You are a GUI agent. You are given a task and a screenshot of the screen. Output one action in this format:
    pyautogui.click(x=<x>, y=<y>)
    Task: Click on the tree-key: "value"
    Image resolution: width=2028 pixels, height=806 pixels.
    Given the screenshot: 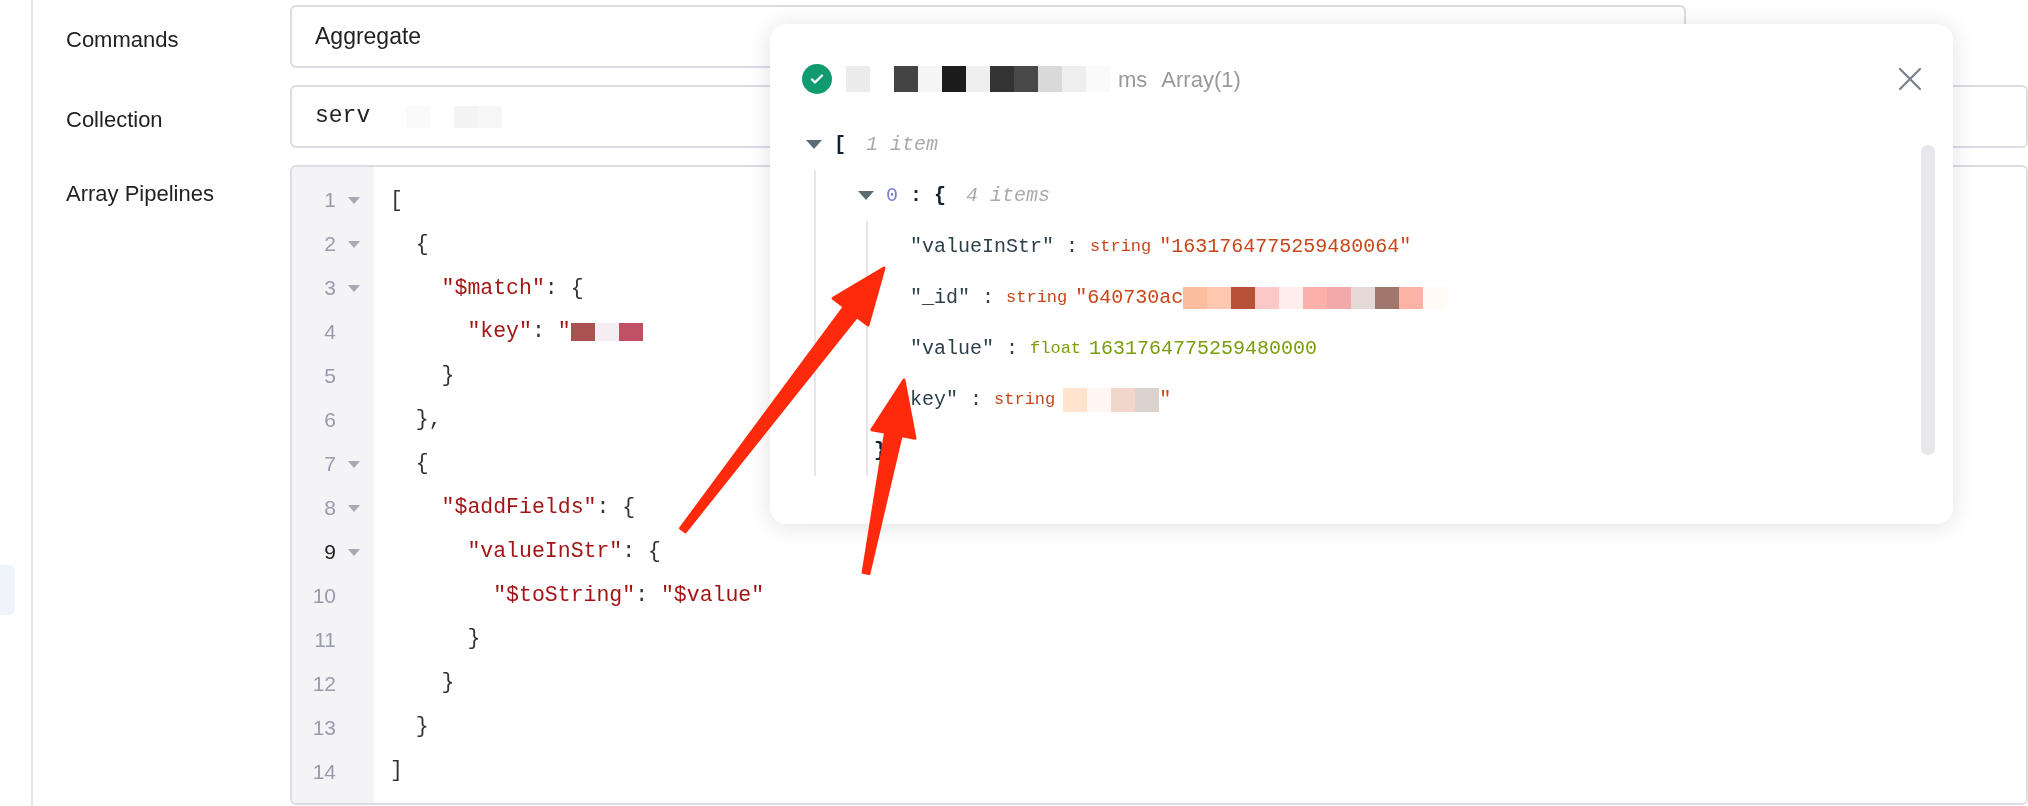 What is the action you would take?
    pyautogui.click(x=952, y=348)
    